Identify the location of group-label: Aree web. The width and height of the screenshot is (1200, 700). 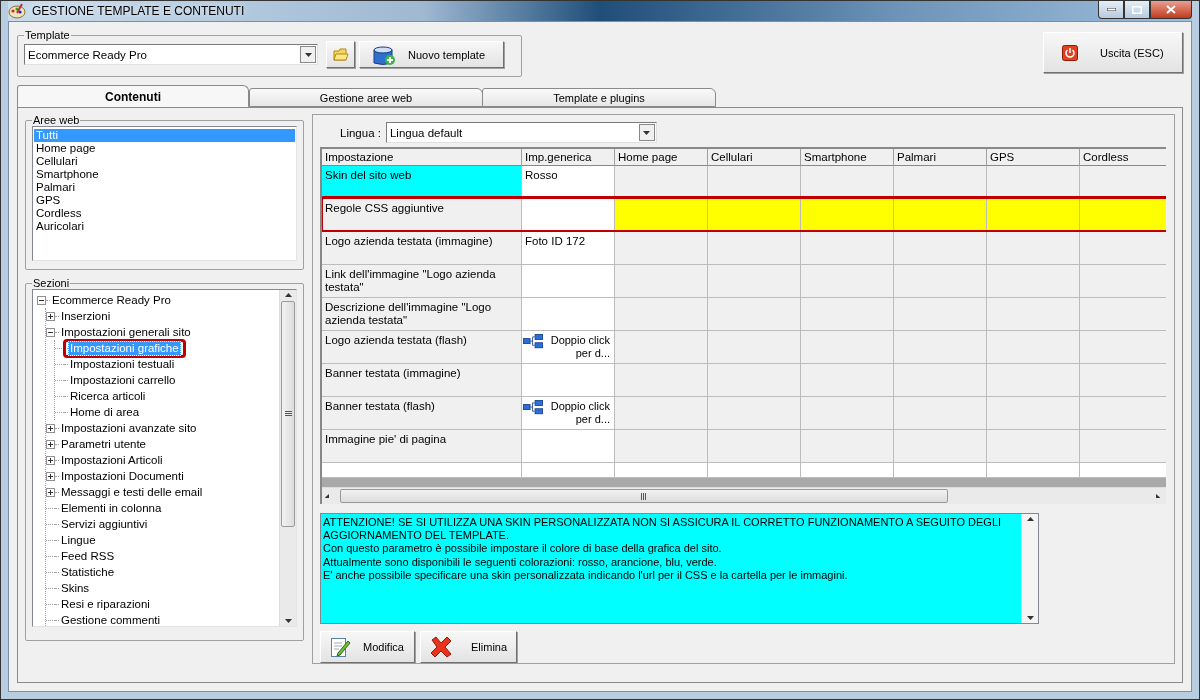
(56, 120).